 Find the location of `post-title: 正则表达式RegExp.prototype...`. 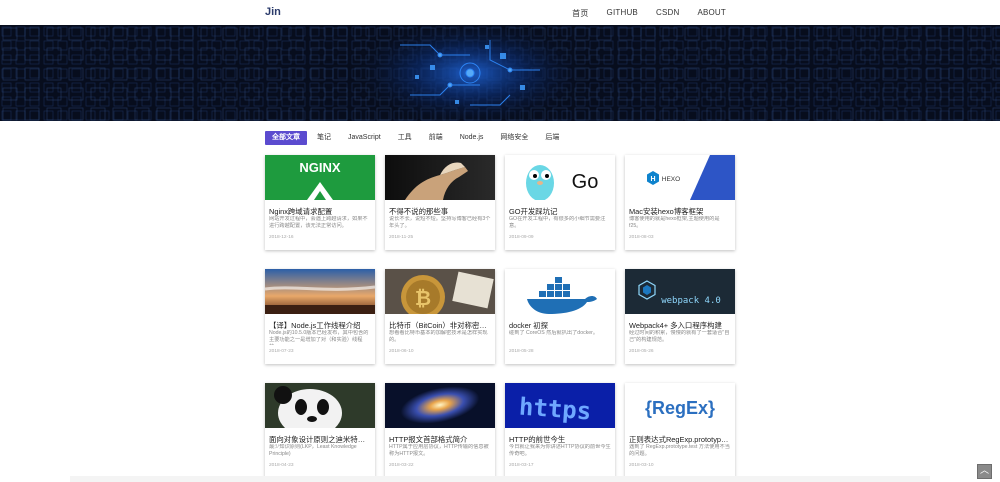

post-title: 正则表达式RegExp.prototype... is located at coordinates (680, 436).